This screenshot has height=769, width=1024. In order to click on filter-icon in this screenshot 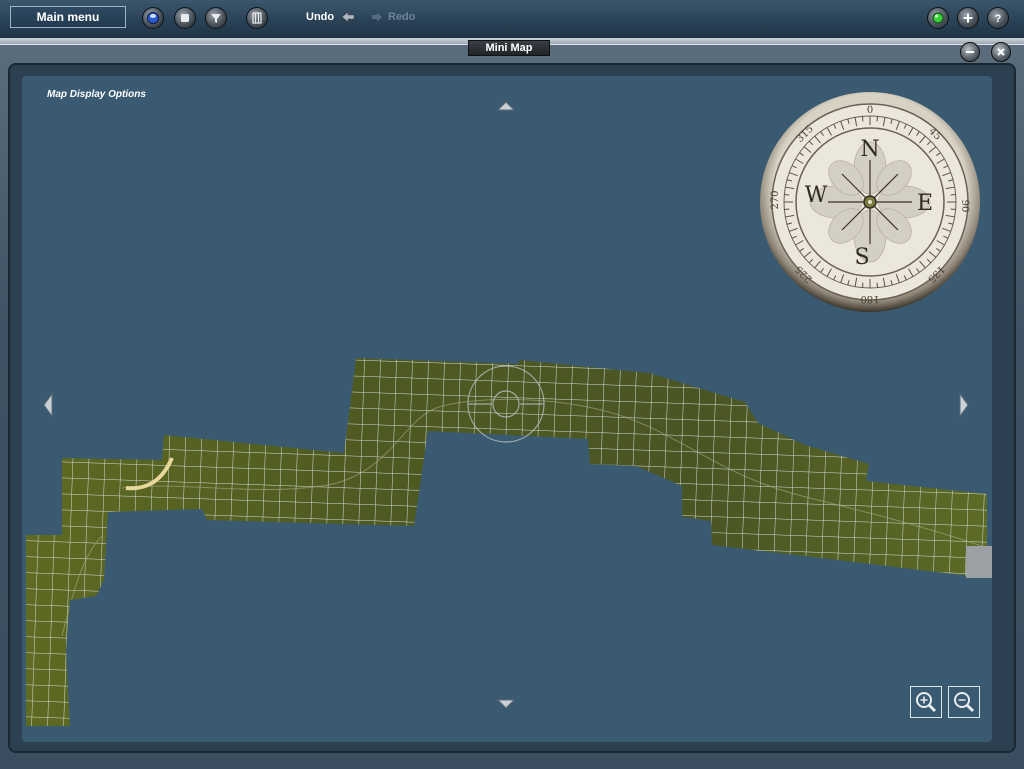, I will do `click(216, 18)`.